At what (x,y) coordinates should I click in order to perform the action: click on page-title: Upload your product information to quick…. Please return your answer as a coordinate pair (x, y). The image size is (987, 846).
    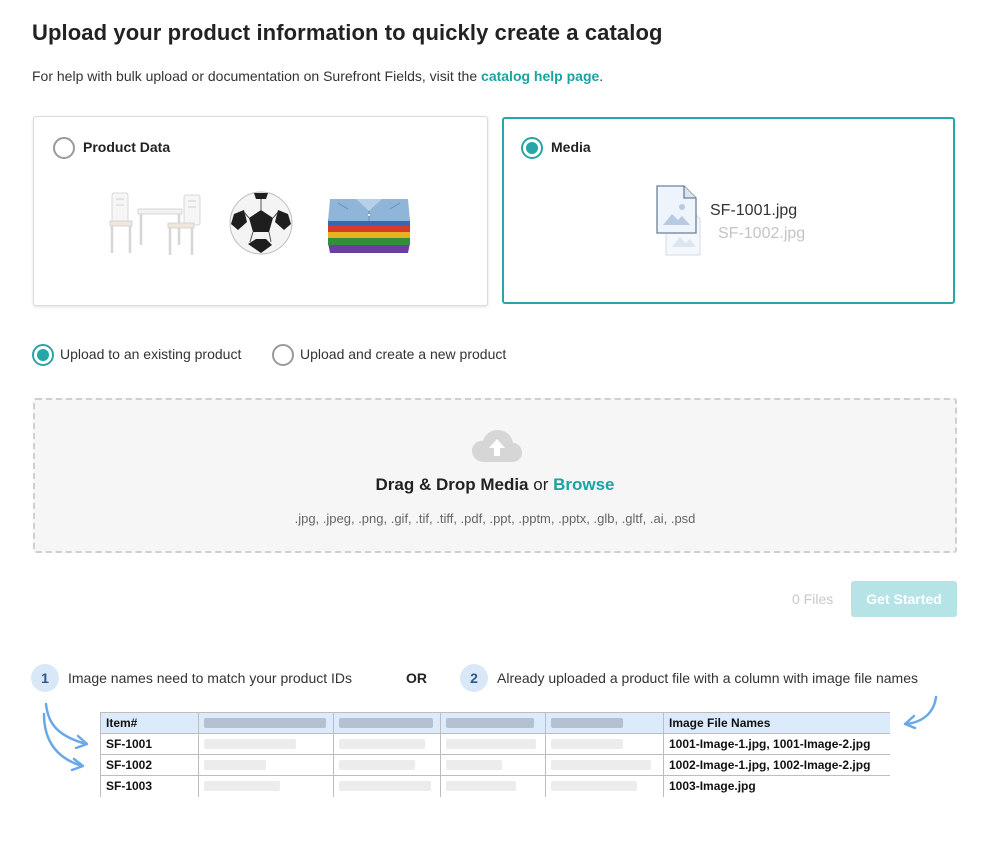
    Looking at the image, I should click on (347, 32).